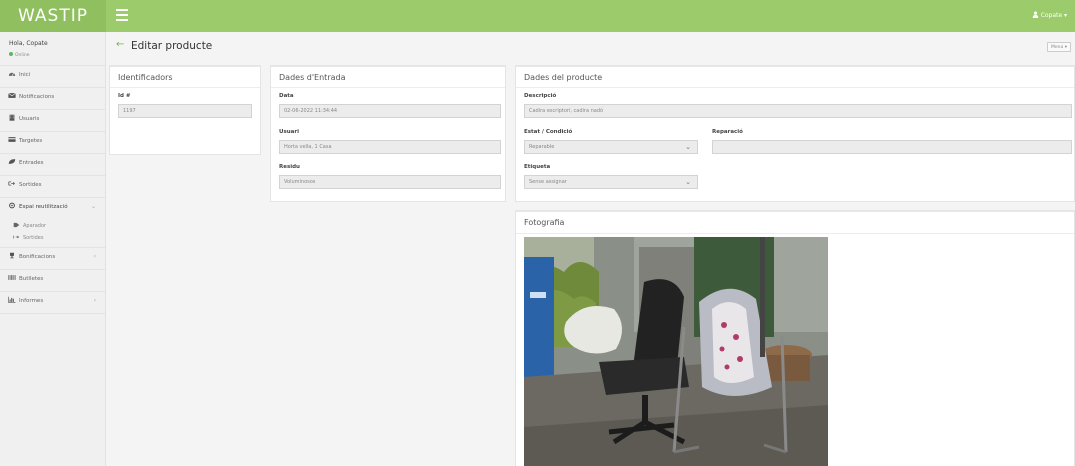 The image size is (1075, 466). I want to click on building-icon, so click(12, 117).